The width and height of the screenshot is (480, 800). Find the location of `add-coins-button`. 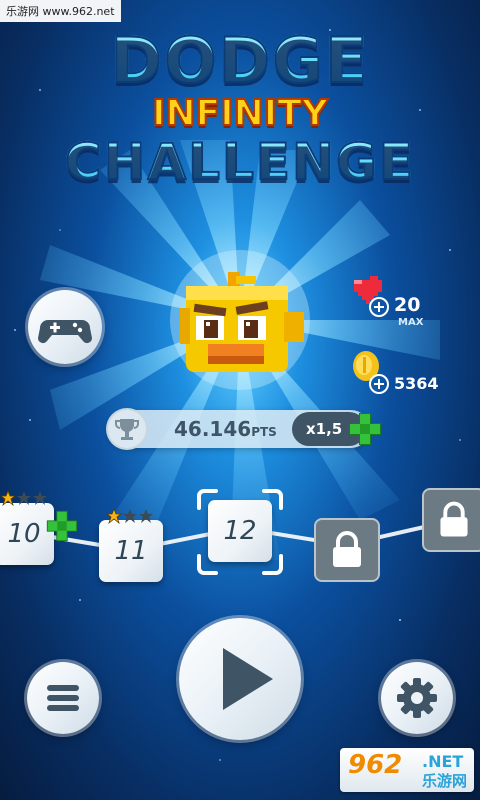

add-coins-button is located at coordinates (379, 384).